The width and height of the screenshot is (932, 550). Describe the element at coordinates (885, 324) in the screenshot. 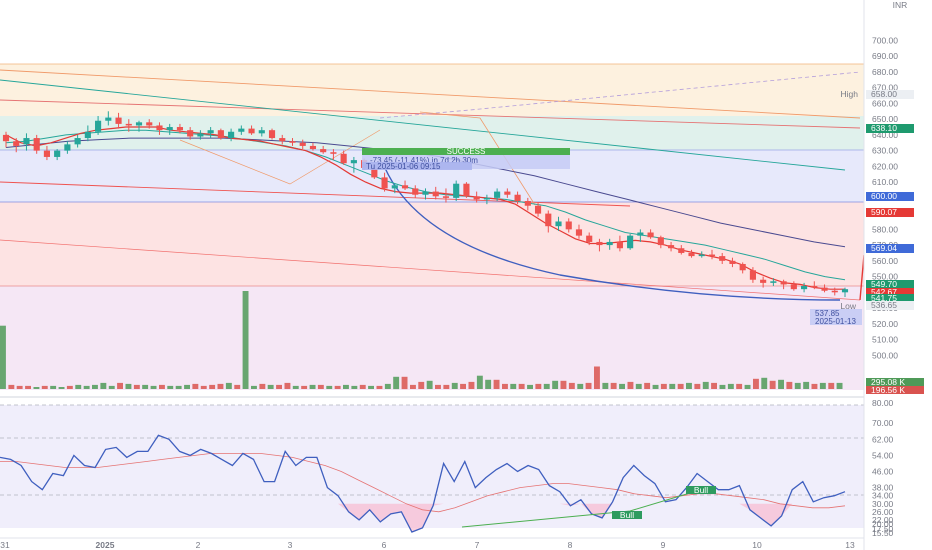

I see `price-tick: 520.00` at that location.